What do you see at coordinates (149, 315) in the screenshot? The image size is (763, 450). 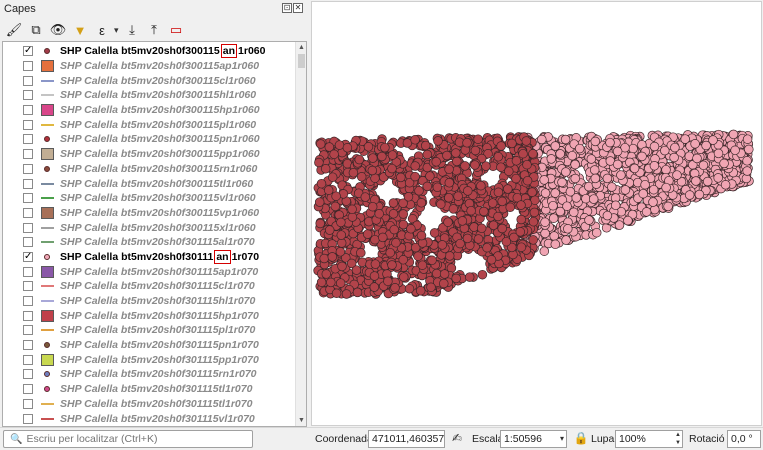 I see `layer-row: SHP Calella bt5mv20sh0f301115hp1r070` at bounding box center [149, 315].